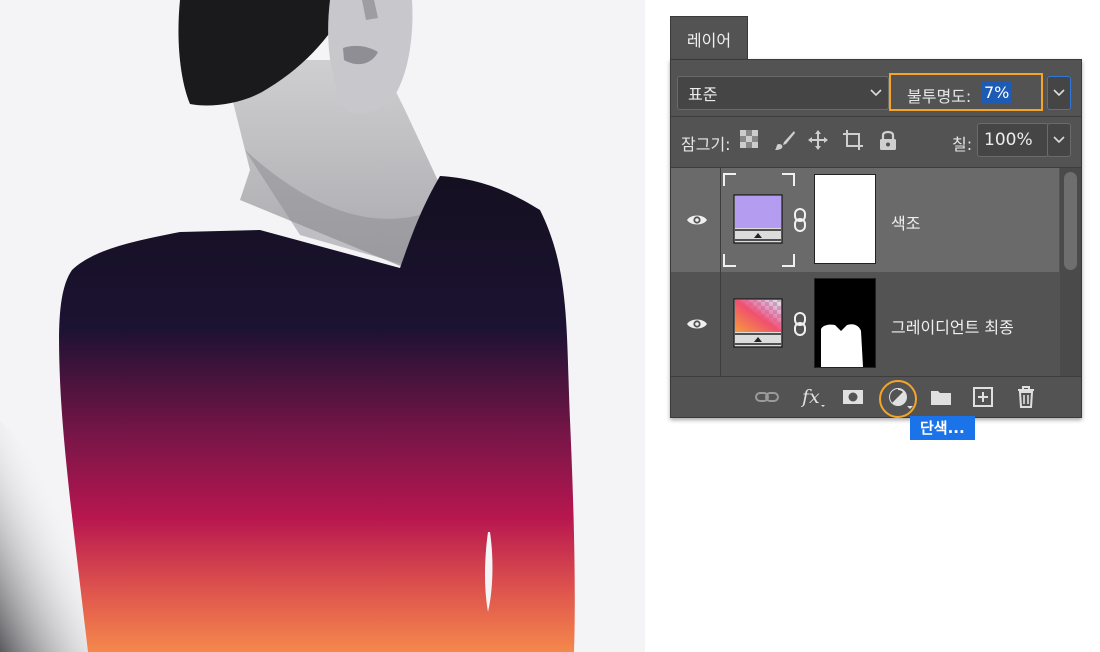 The width and height of the screenshot is (1100, 652). I want to click on adjustment-thumbnail-icon, so click(758, 219).